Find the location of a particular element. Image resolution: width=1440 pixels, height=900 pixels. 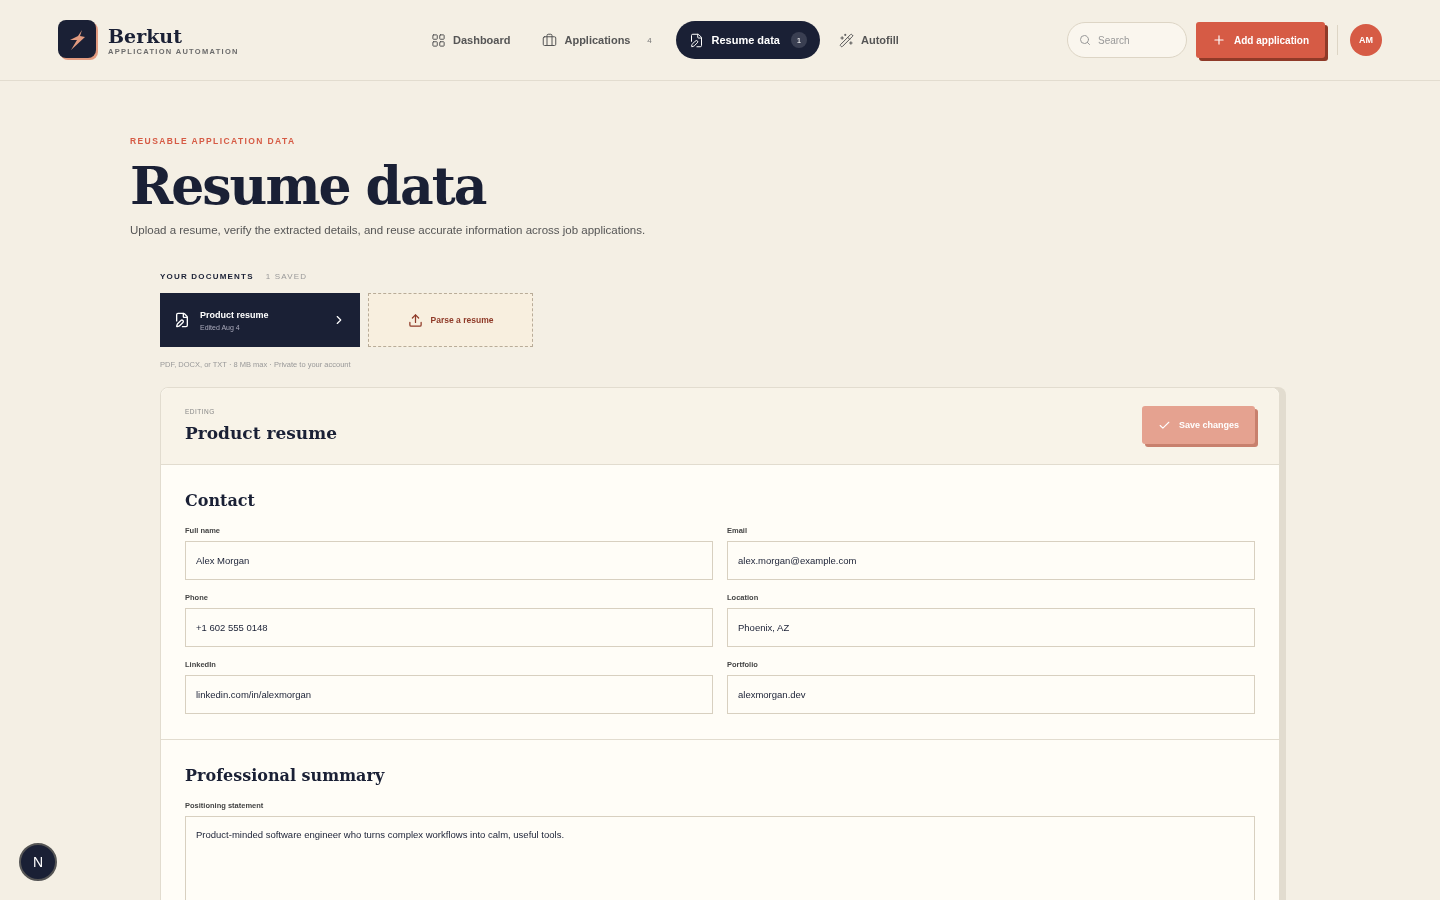

nav-tab: Applications 4 is located at coordinates (600, 40).